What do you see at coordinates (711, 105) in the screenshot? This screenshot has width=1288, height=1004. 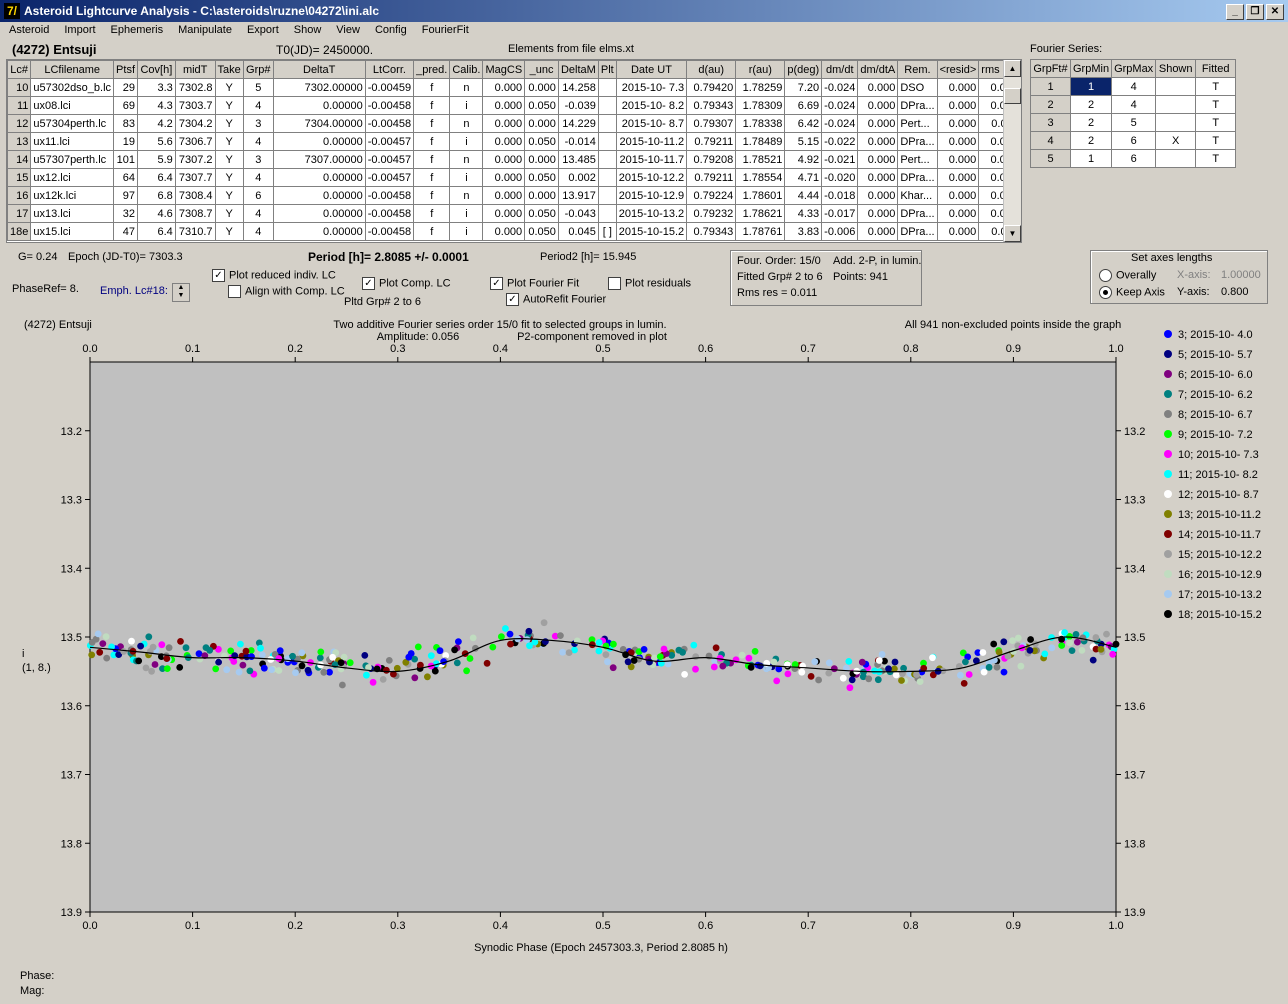 I see `lc-cell: 0.79343` at bounding box center [711, 105].